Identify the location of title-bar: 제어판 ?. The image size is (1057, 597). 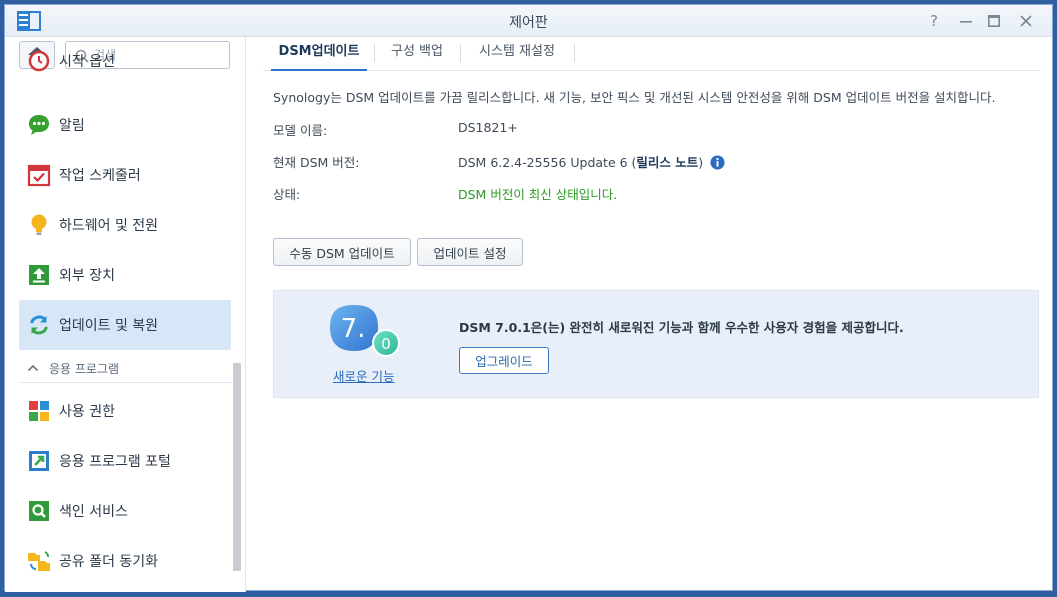
(528, 21).